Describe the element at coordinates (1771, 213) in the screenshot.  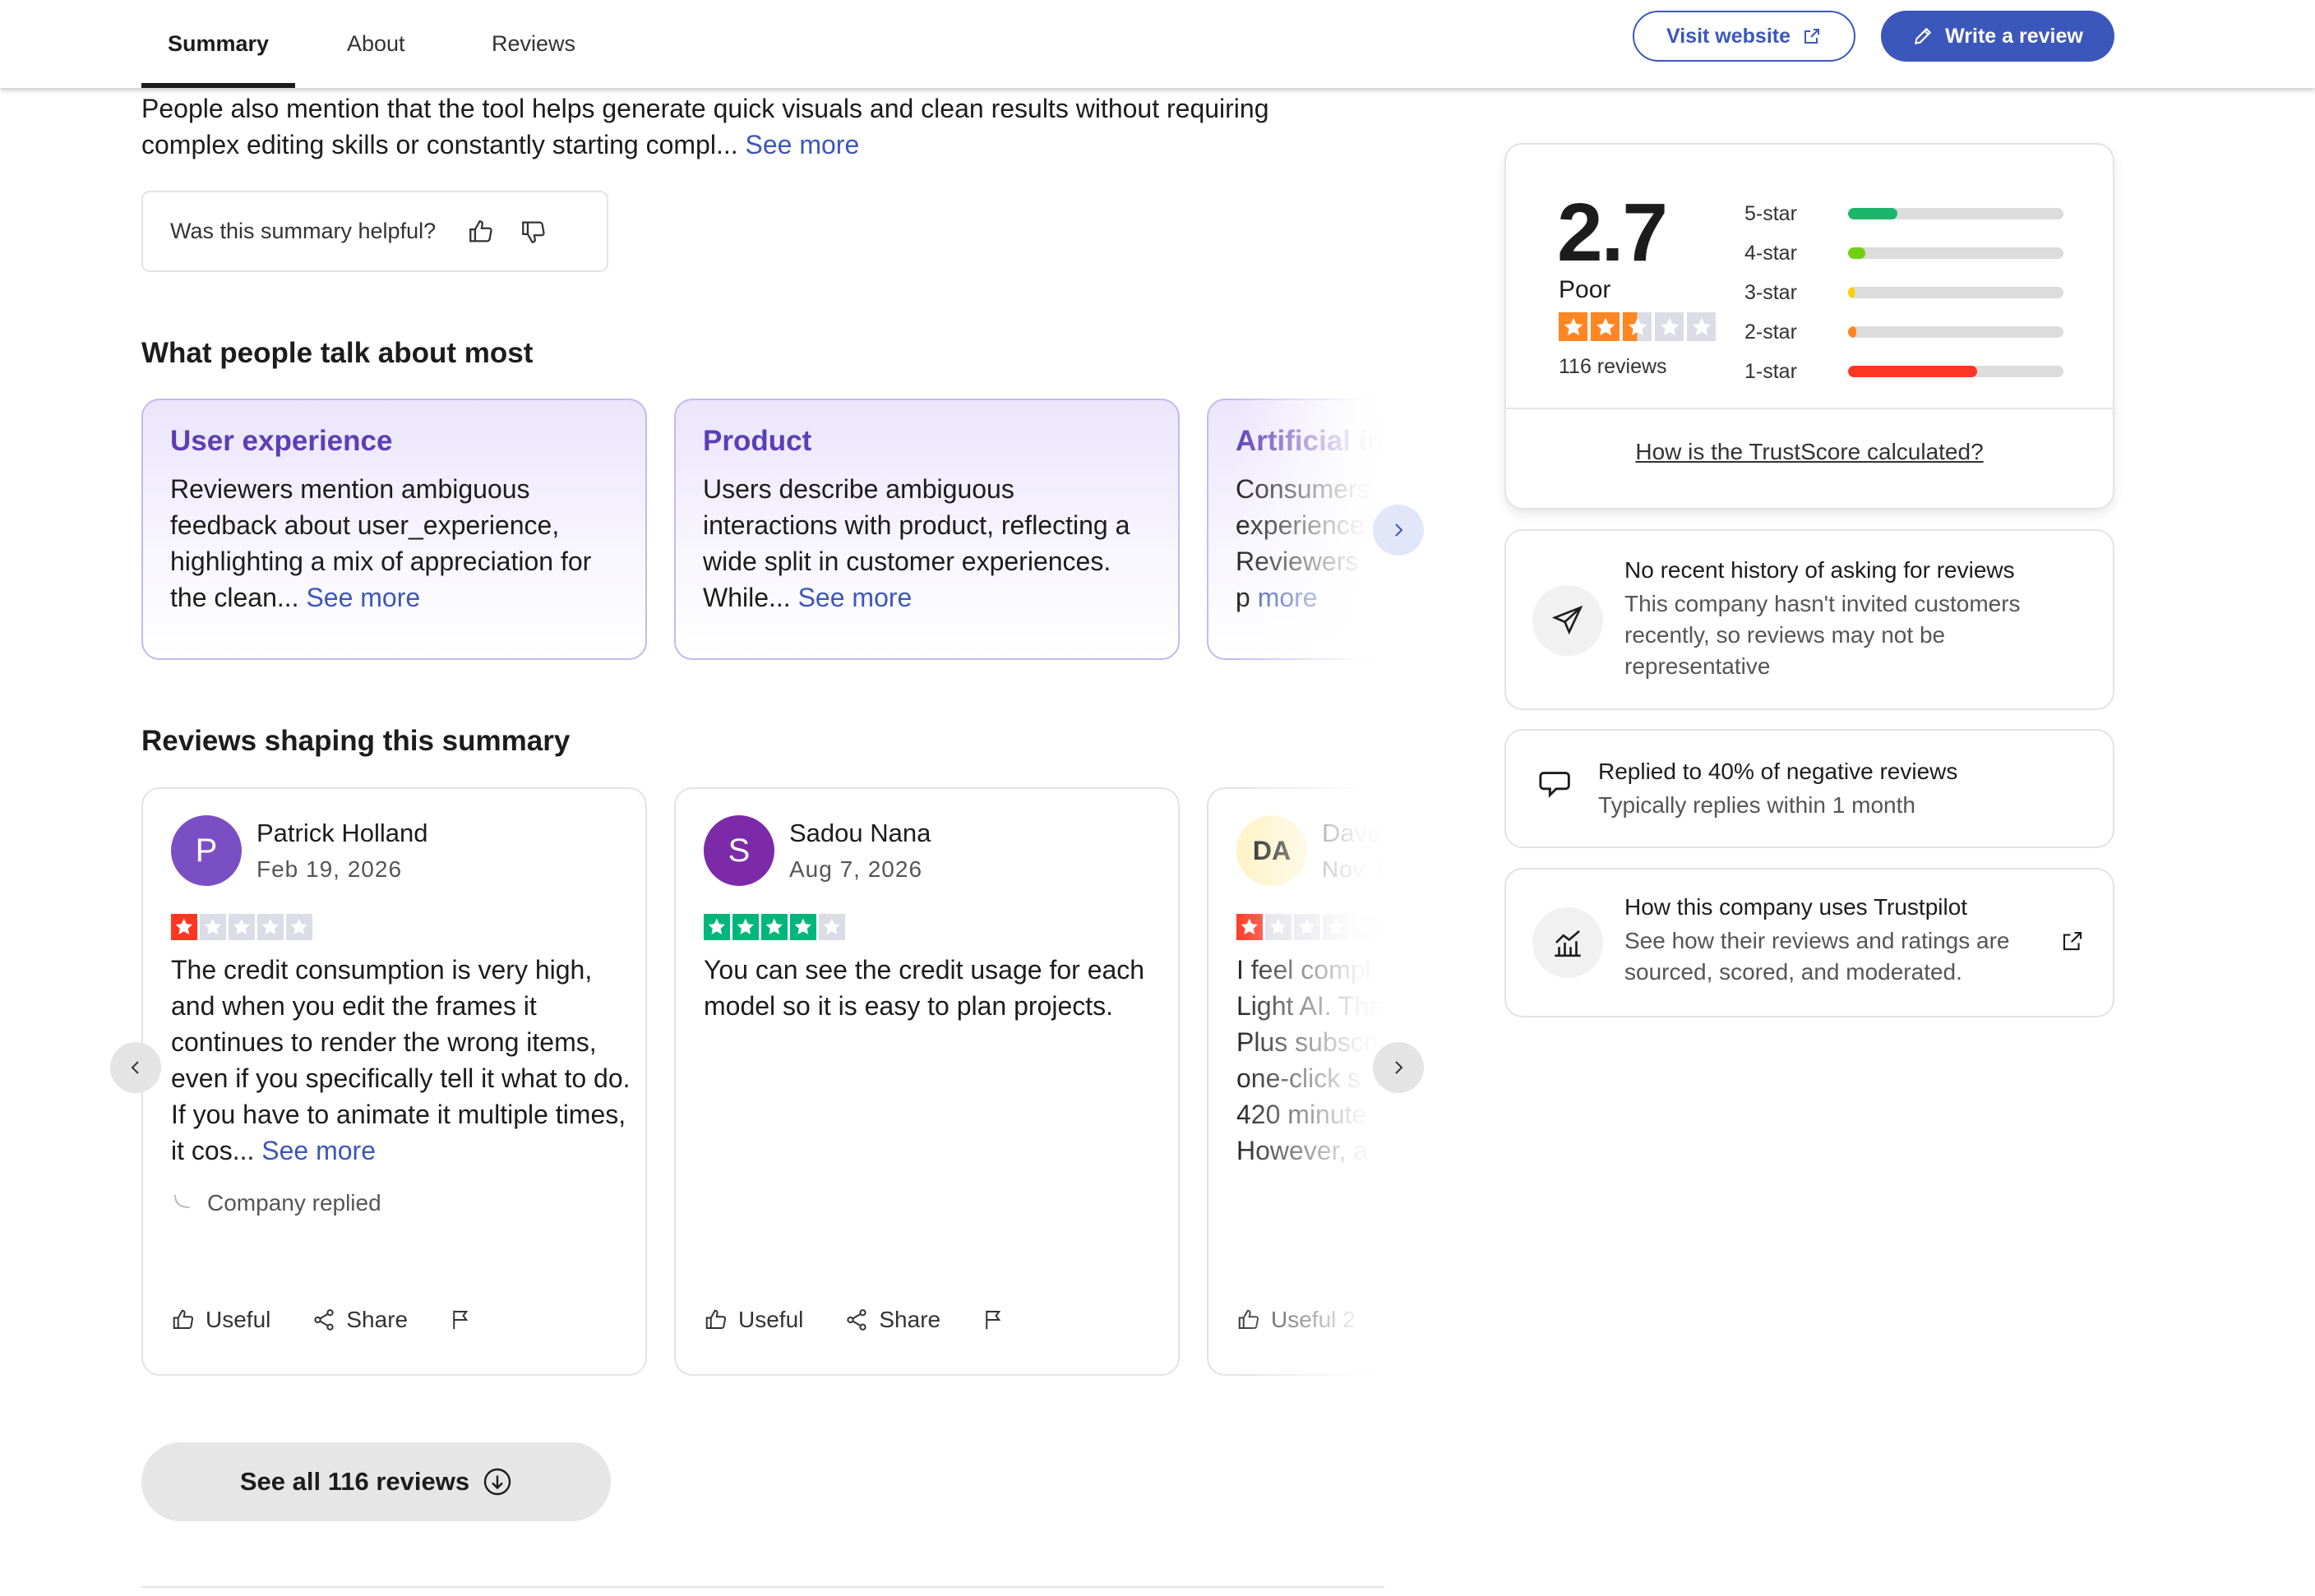
I see `distribution-label: 5-star` at that location.